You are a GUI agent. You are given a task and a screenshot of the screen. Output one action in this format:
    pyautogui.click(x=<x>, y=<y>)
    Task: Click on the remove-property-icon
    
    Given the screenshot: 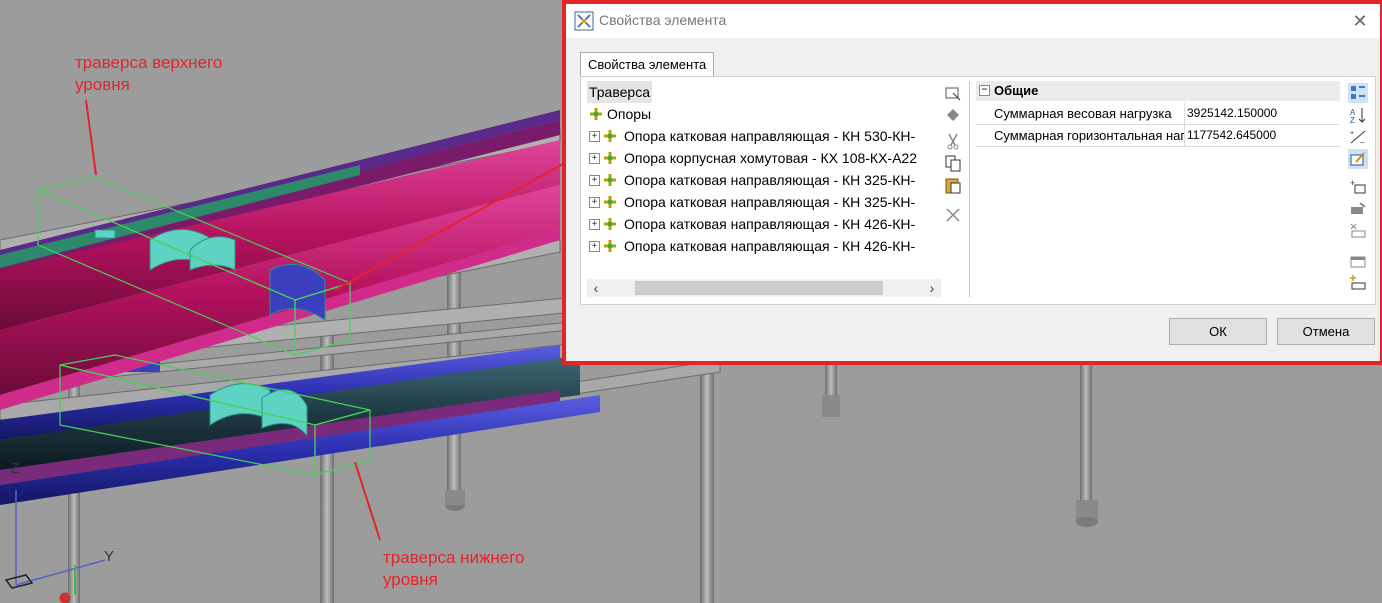 What is the action you would take?
    pyautogui.click(x=1358, y=231)
    